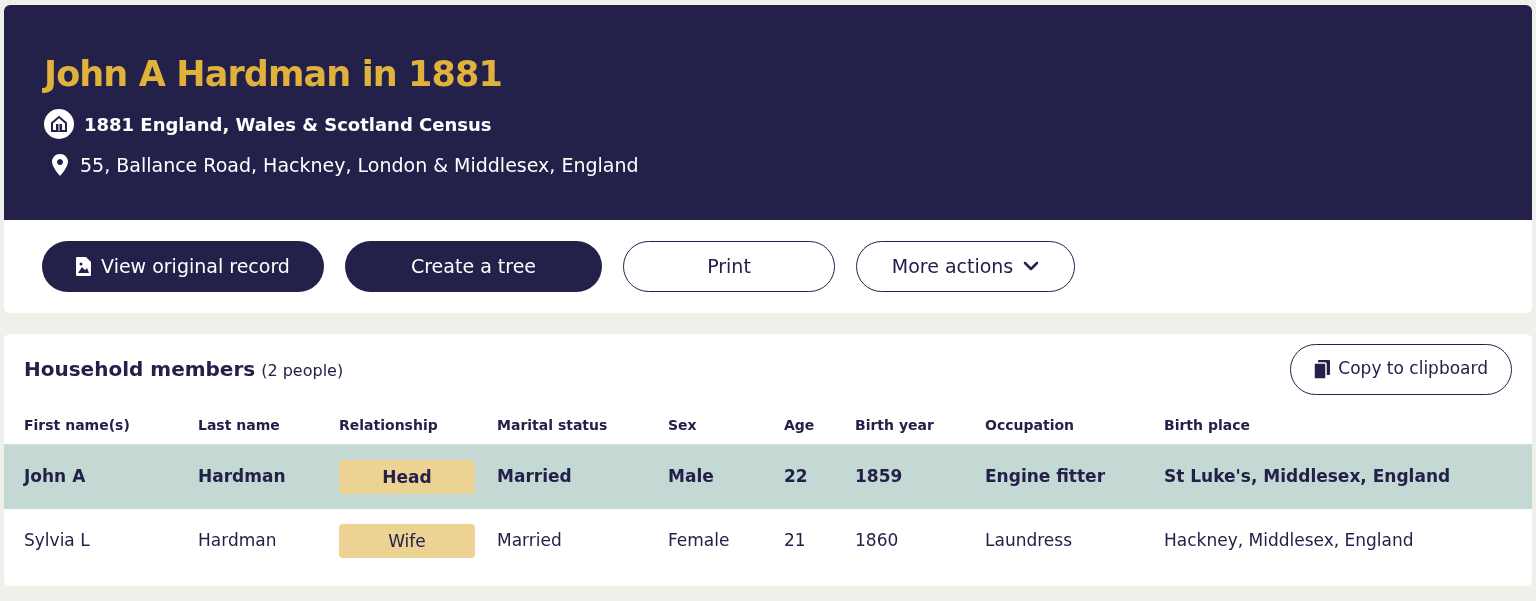 The image size is (1536, 601). What do you see at coordinates (879, 476) in the screenshot?
I see `table-cell-text: 1859` at bounding box center [879, 476].